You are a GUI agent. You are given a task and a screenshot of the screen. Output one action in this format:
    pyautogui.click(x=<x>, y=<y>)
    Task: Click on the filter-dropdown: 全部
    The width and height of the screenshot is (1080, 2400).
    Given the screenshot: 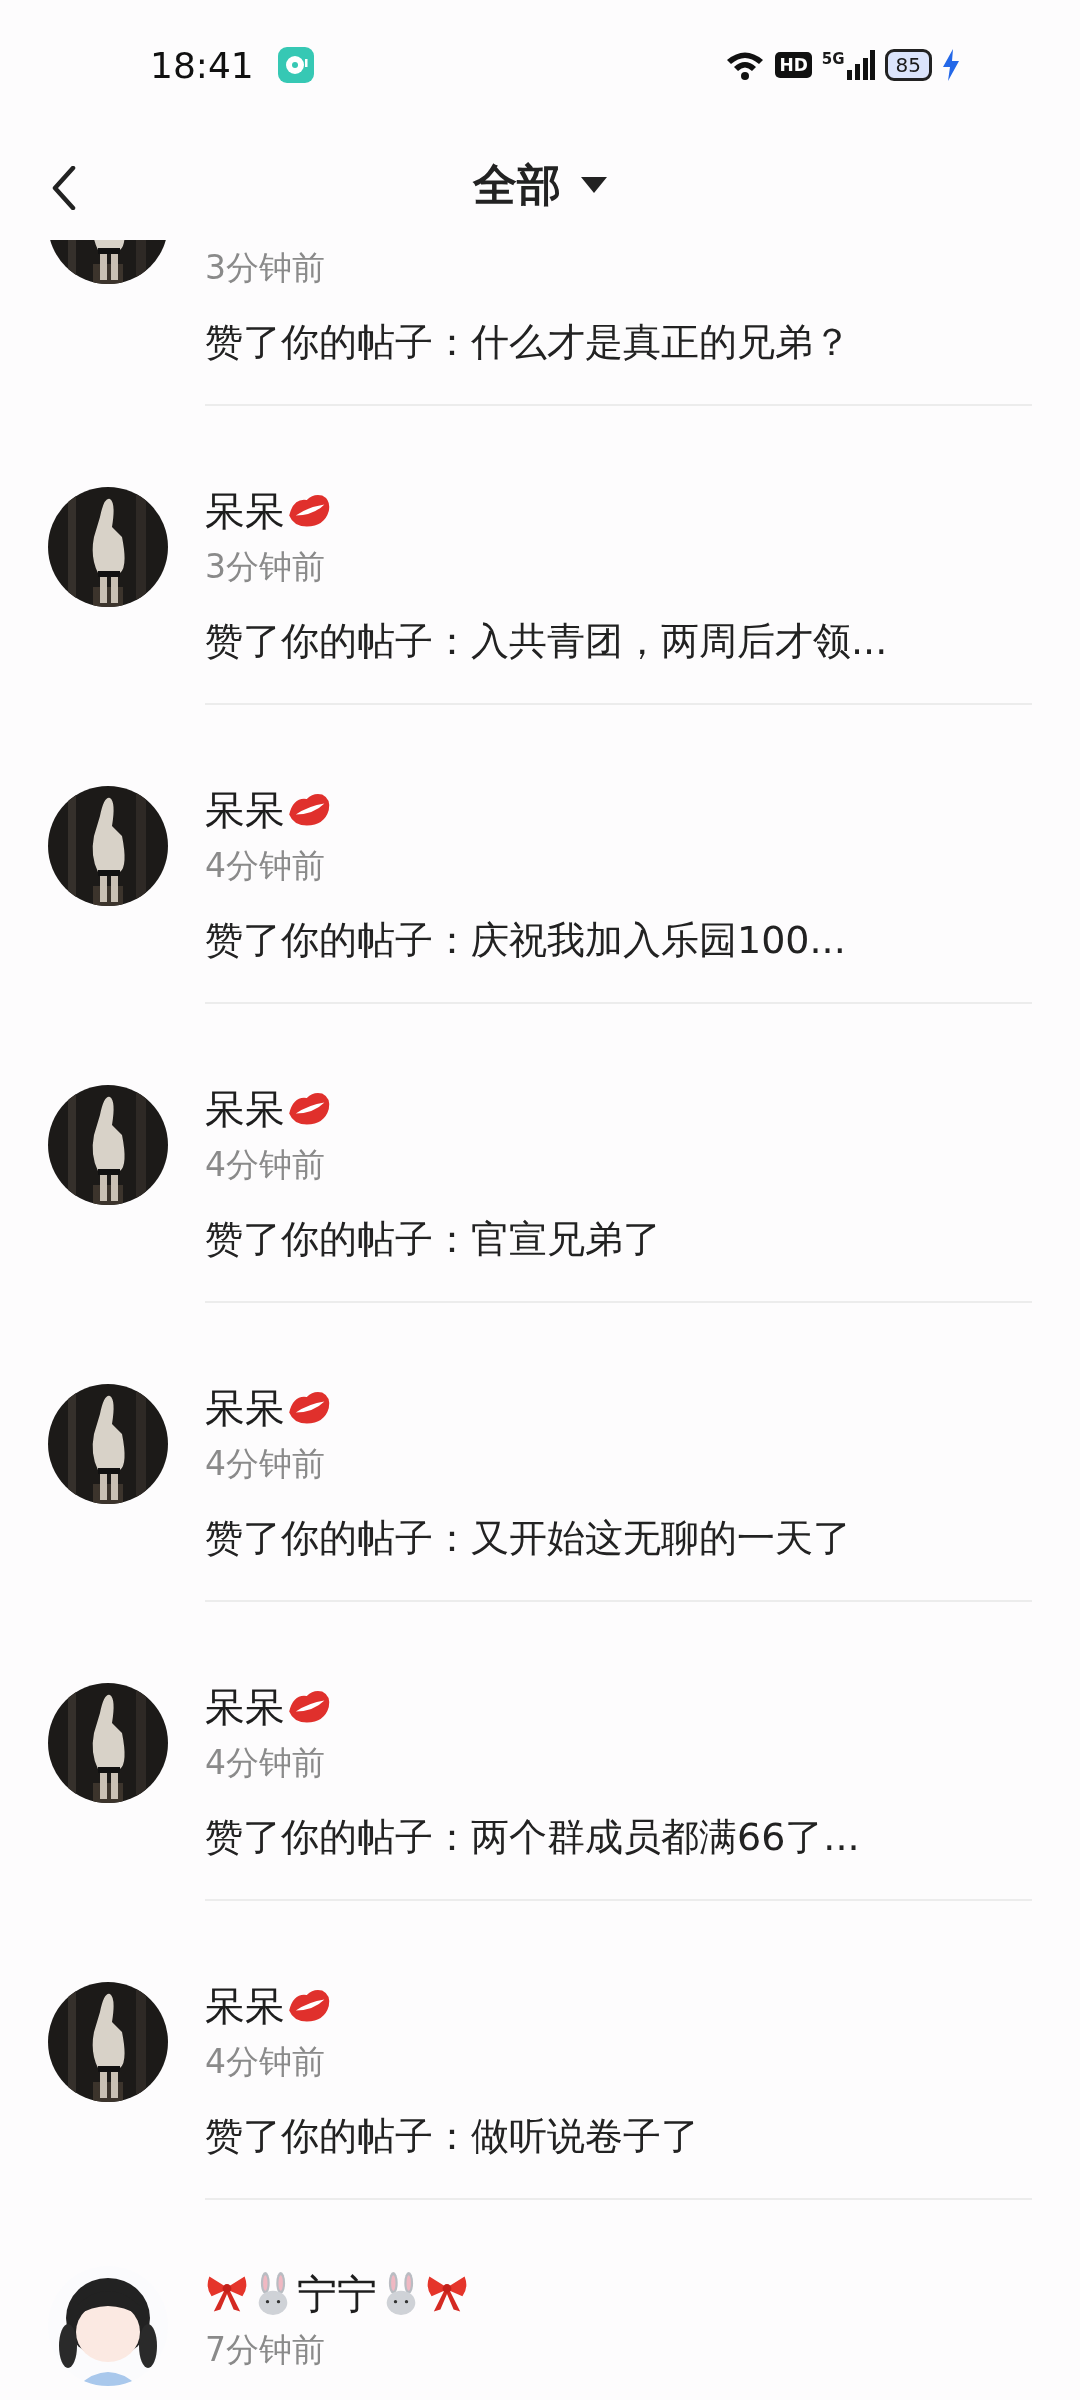 What is the action you would take?
    pyautogui.click(x=540, y=185)
    